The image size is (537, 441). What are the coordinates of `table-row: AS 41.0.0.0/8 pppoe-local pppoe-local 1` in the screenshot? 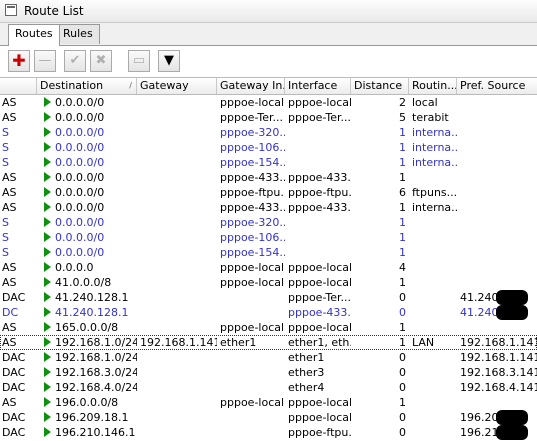 It's located at (268, 282).